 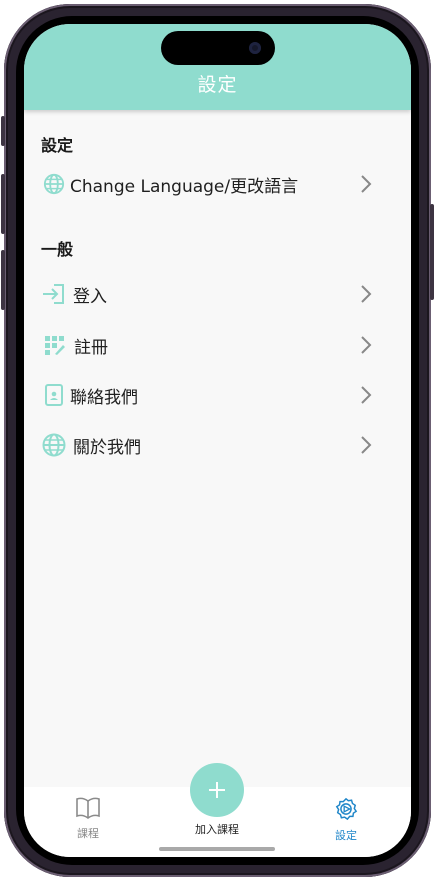 I want to click on page-title: 設定, so click(x=217, y=85).